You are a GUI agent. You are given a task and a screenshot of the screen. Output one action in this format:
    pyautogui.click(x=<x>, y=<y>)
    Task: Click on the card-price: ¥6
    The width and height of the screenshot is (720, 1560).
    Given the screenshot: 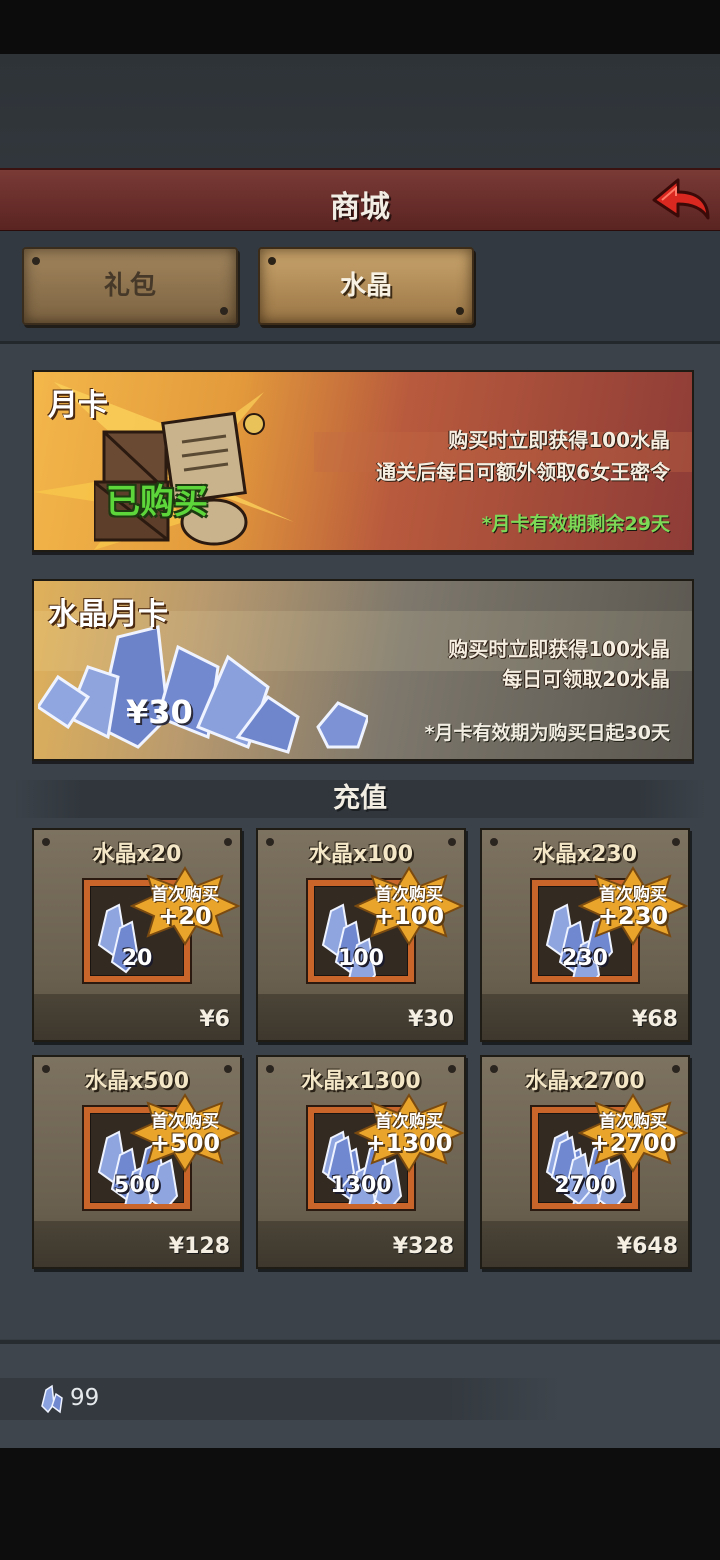 What is the action you would take?
    pyautogui.click(x=214, y=1019)
    